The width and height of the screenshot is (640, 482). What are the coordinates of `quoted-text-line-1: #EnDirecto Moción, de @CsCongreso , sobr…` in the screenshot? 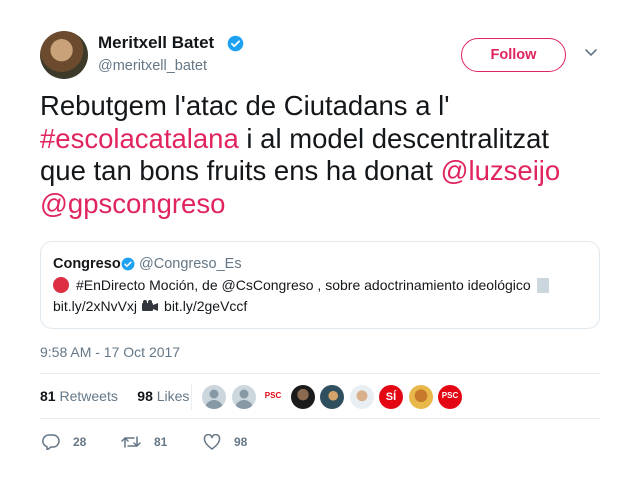 It's located at (301, 285).